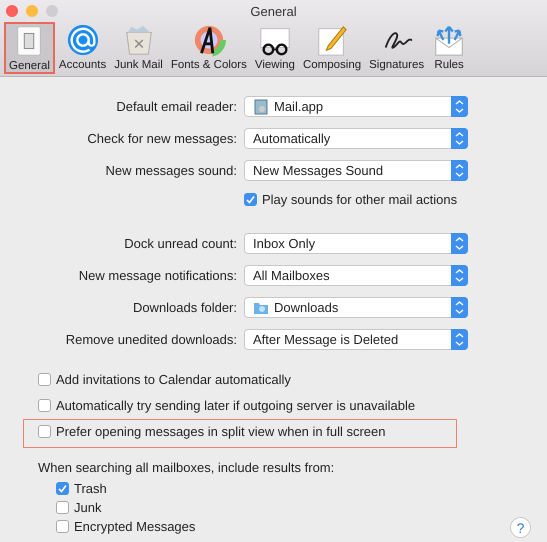  Describe the element at coordinates (150, 339) in the screenshot. I see `setting-label: Remove unedited downloads:` at that location.